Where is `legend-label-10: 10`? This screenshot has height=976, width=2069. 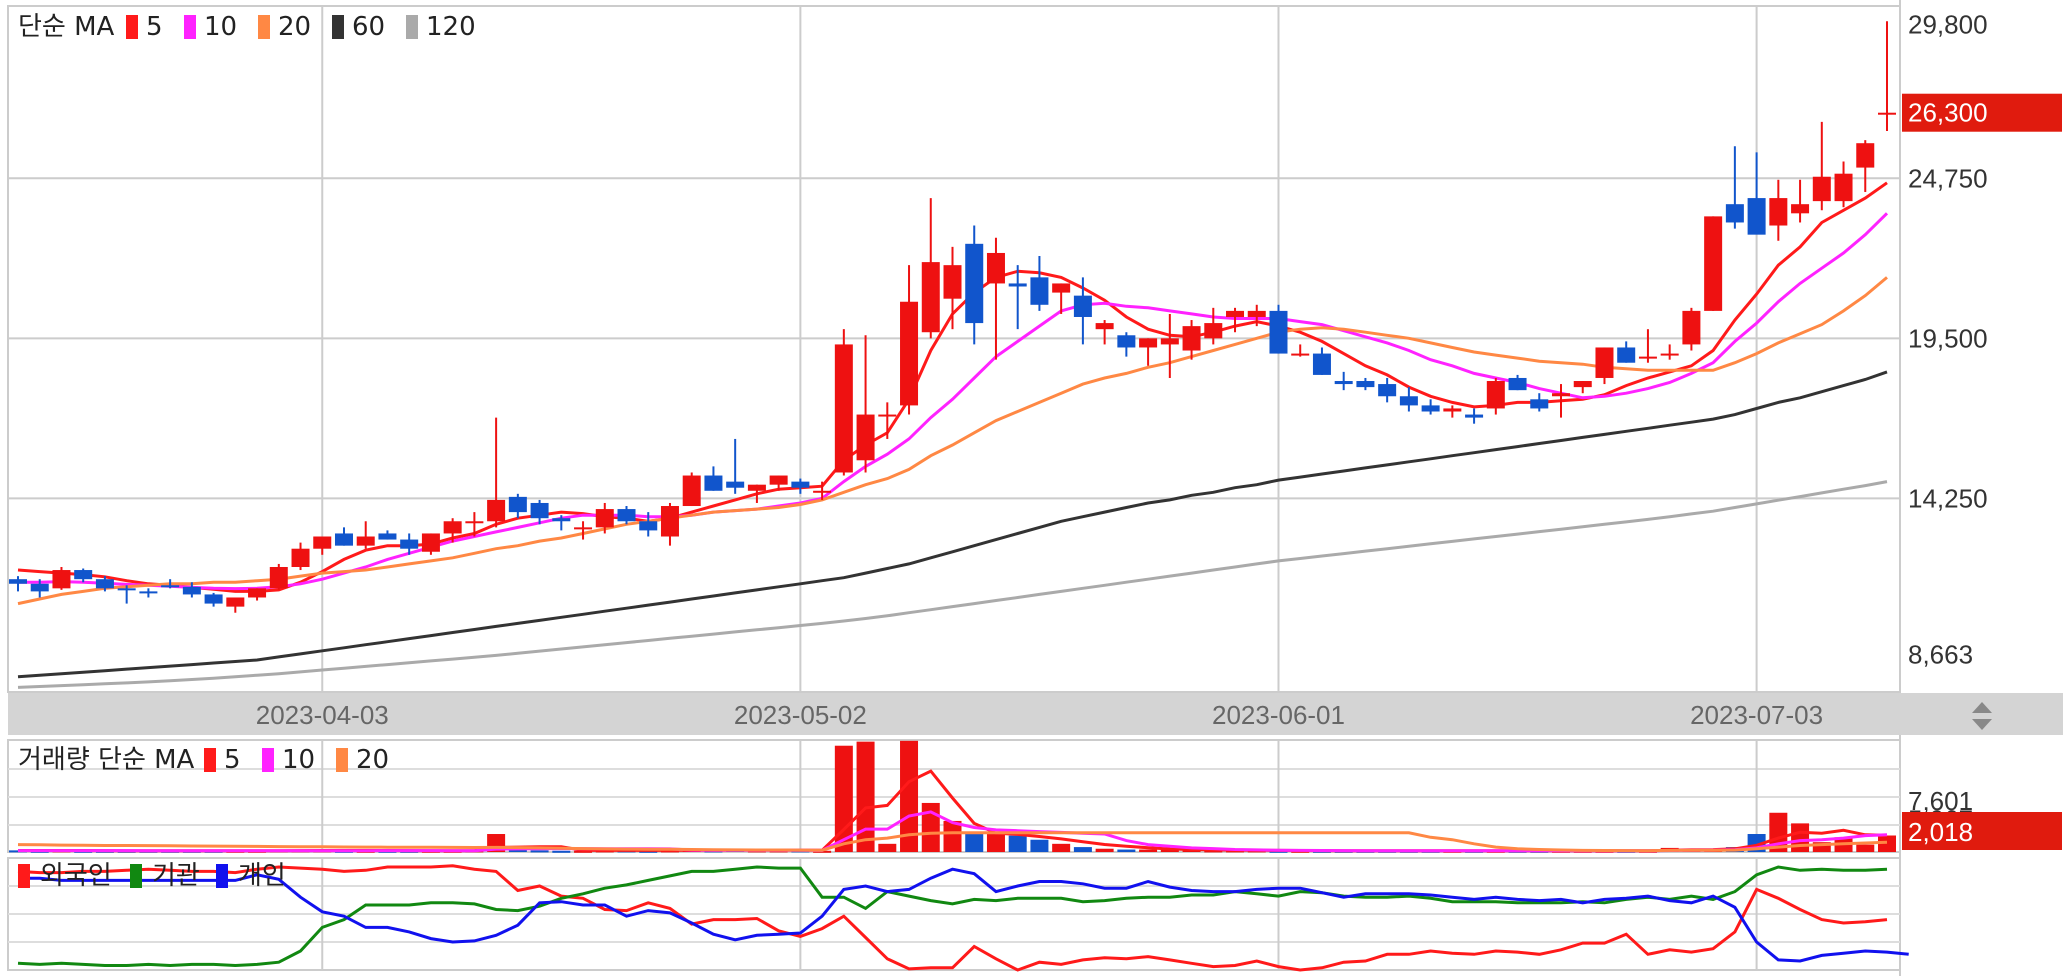
legend-label-10: 10 is located at coordinates (220, 27).